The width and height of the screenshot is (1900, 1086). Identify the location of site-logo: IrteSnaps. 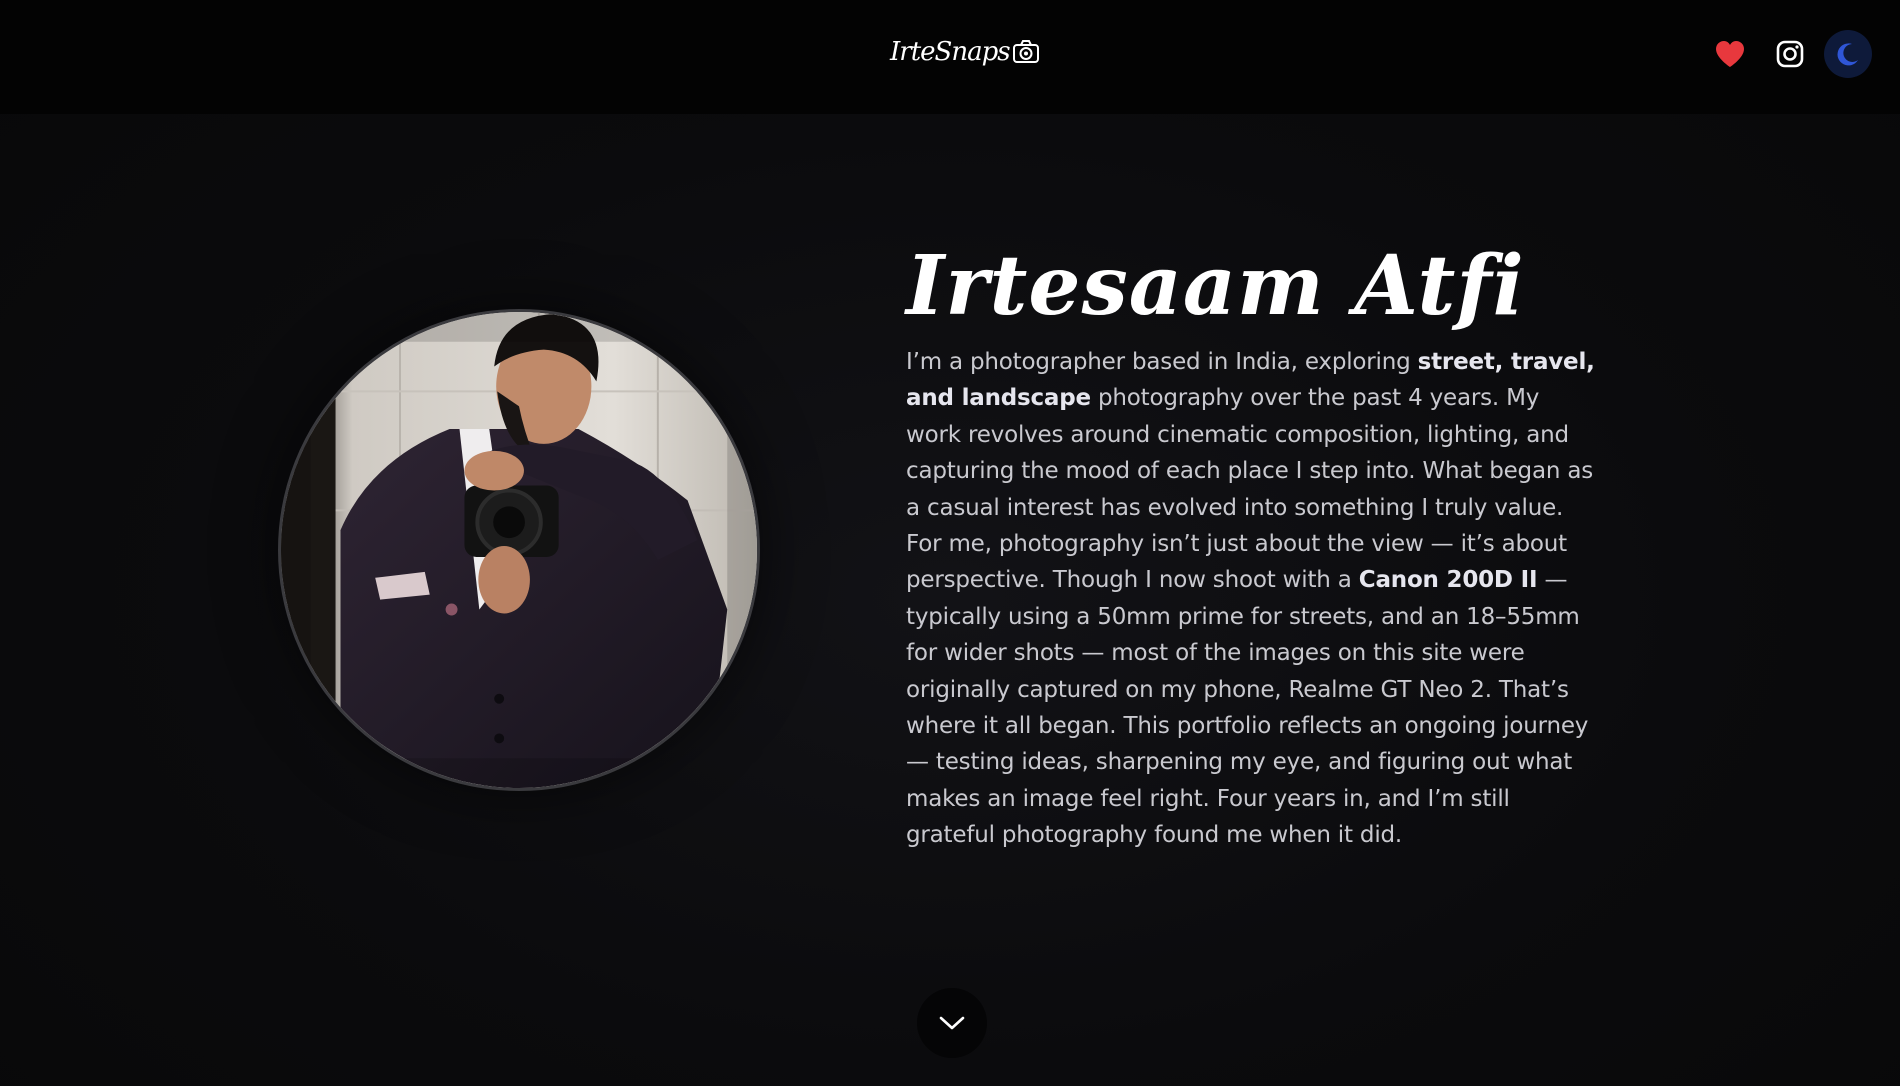
(965, 52).